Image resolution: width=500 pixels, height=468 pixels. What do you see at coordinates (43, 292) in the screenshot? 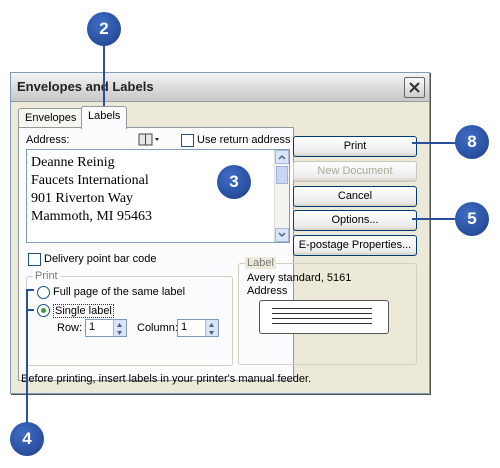
I see `full-page-radio` at bounding box center [43, 292].